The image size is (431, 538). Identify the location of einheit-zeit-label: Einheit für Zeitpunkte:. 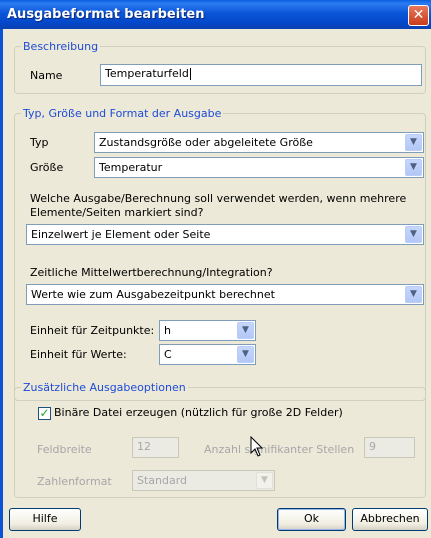
(92, 330).